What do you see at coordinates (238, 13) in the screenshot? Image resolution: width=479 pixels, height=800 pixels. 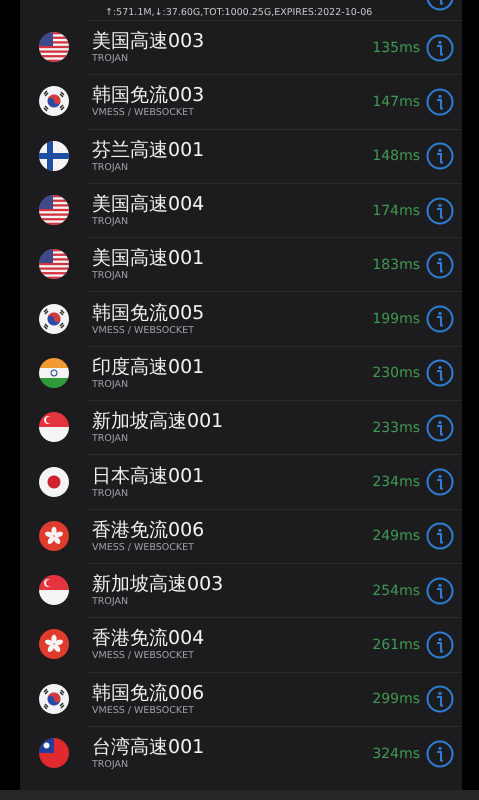 I see `traffic-stats: ↑:571.1M,↓:37.60G,TOT:1000.25G,EXPIRES:2022-10-06` at bounding box center [238, 13].